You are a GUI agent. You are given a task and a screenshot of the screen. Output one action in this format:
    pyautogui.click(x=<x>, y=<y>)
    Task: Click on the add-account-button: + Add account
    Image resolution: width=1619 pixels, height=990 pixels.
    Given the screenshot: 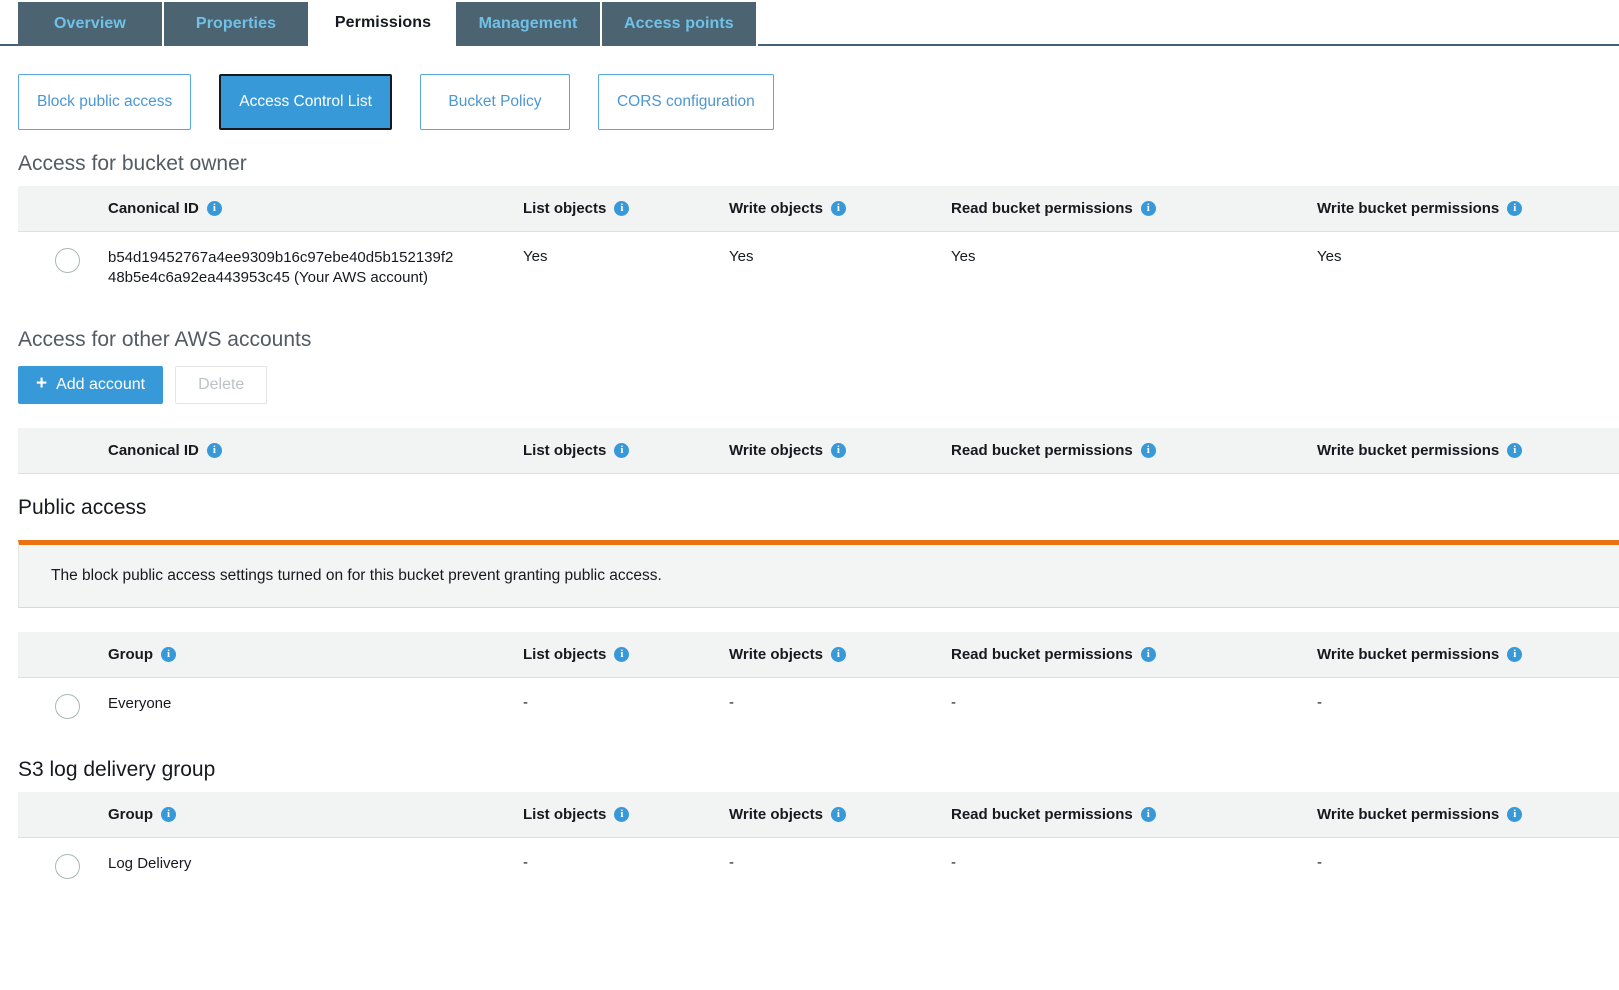 What is the action you would take?
    pyautogui.click(x=91, y=384)
    